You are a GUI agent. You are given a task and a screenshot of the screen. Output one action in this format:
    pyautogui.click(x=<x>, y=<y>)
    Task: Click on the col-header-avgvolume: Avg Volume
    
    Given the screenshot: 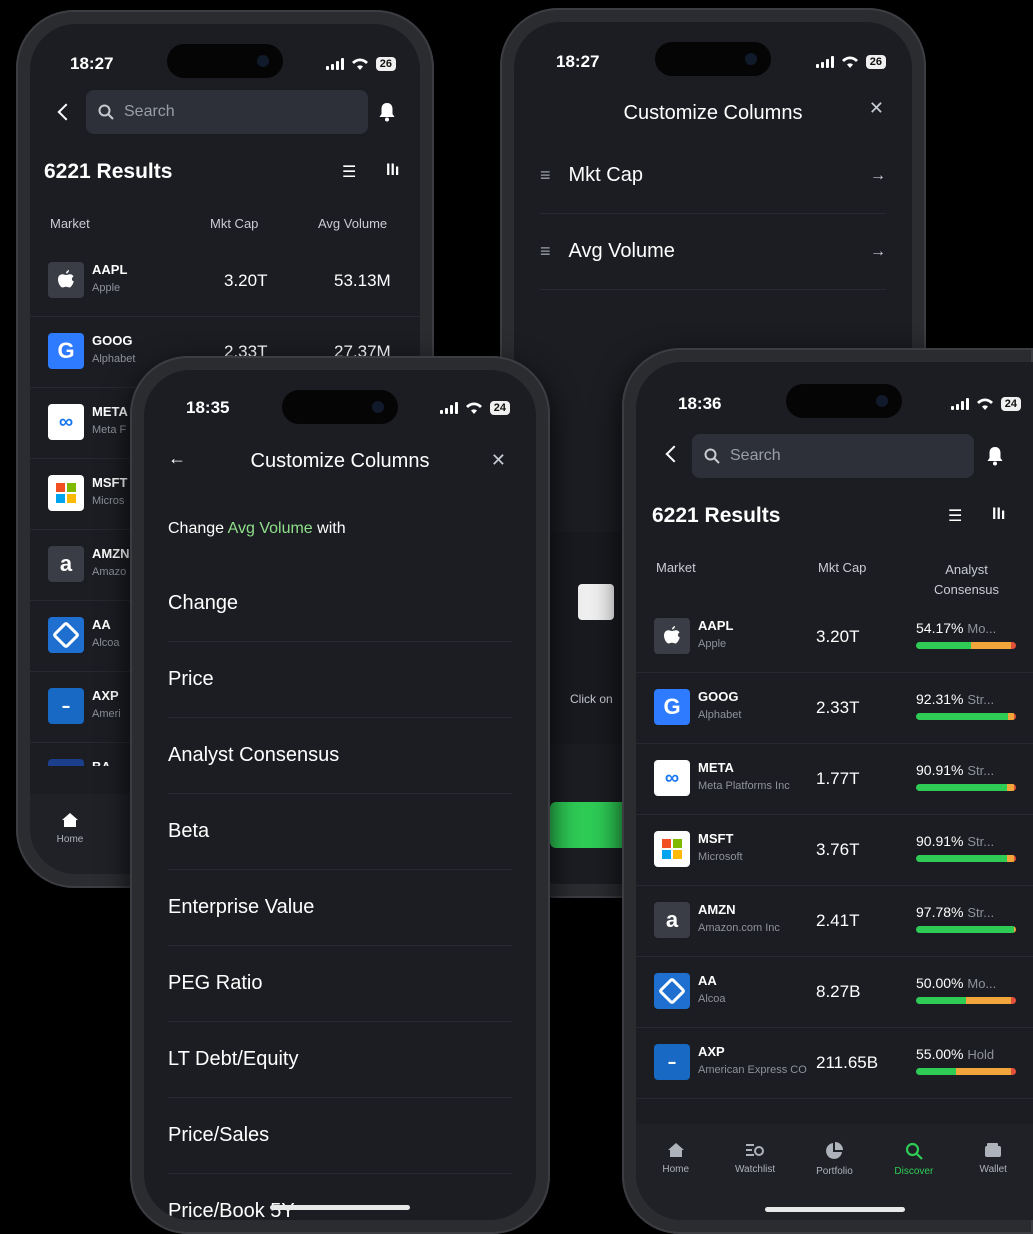 What is the action you would take?
    pyautogui.click(x=352, y=223)
    